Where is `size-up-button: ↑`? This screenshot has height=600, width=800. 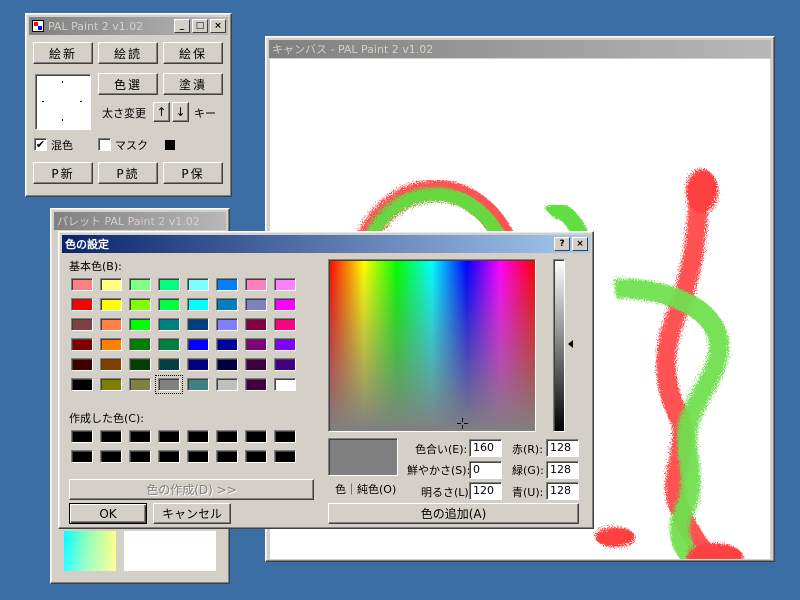 size-up-button: ↑ is located at coordinates (161, 112).